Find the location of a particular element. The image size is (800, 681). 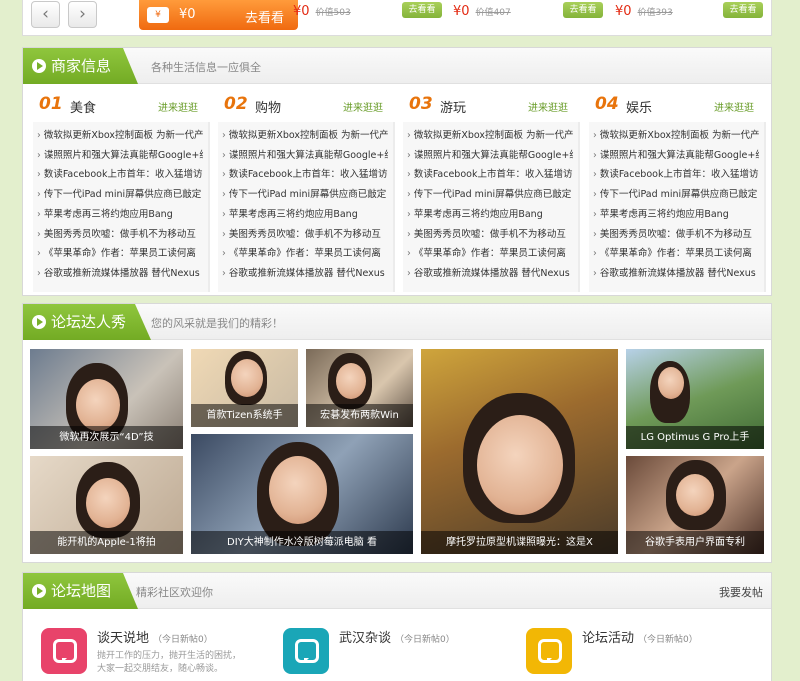

photo-caption: 谷歌手表用户界面专利 is located at coordinates (695, 542).